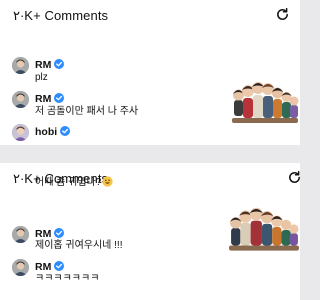  What do you see at coordinates (79, 245) in the screenshot?
I see `comment-text: 제이홉 귀여우시네 !!!` at bounding box center [79, 245].